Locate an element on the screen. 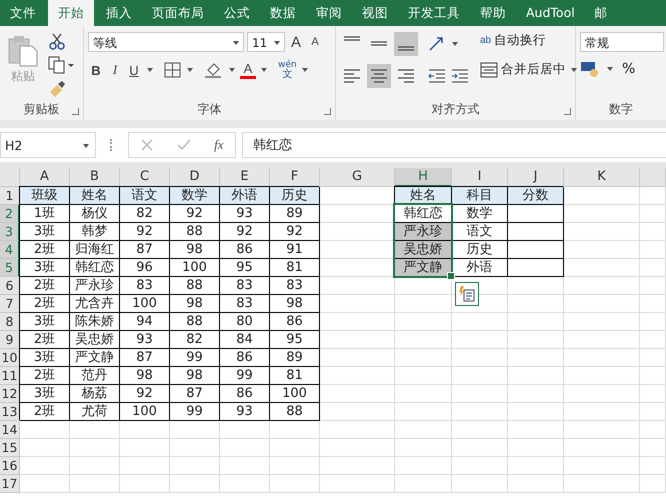 The height and width of the screenshot is (500, 666). column-header: B is located at coordinates (95, 177).